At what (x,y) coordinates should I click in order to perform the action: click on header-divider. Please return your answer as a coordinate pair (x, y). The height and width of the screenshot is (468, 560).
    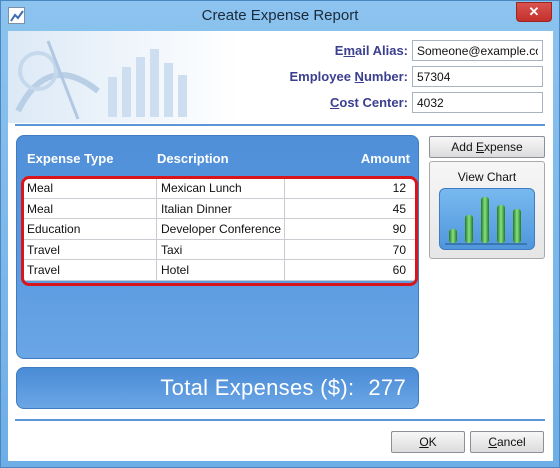
    Looking at the image, I should click on (280, 125).